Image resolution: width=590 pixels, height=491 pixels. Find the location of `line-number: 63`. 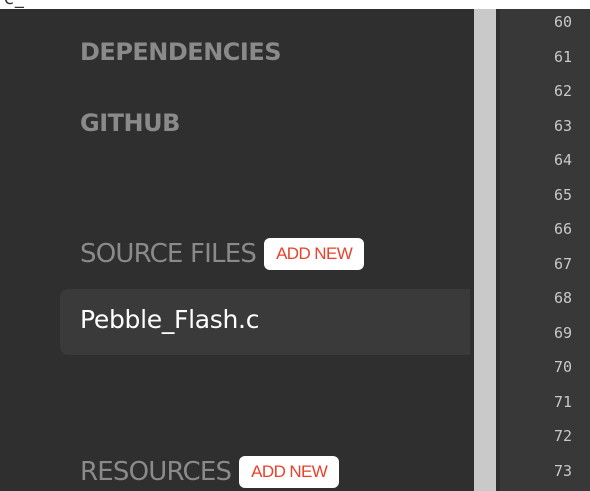

line-number: 63 is located at coordinates (563, 125).